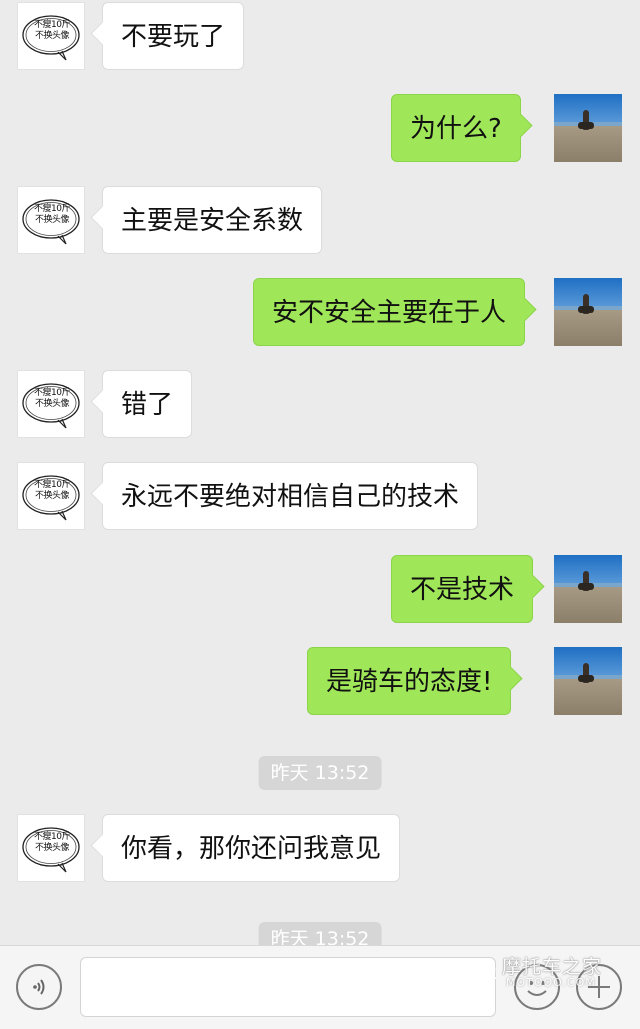 The height and width of the screenshot is (1029, 640). Describe the element at coordinates (599, 987) in the screenshot. I see `plus-icon` at that location.